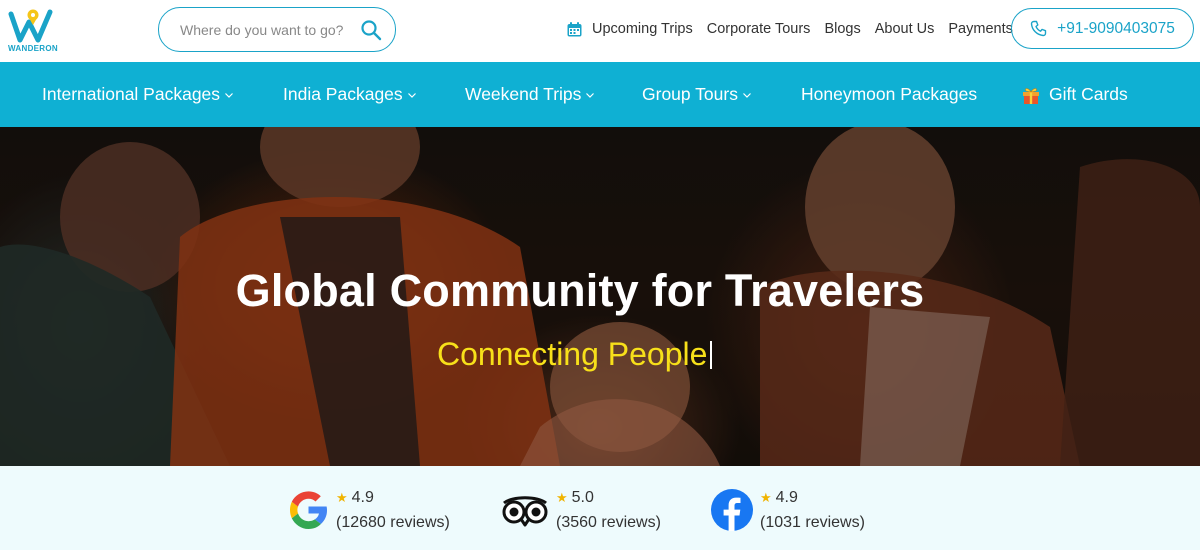 Image resolution: width=1200 pixels, height=550 pixels. Describe the element at coordinates (690, 94) in the screenshot. I see `nav-label: Group Tours` at that location.